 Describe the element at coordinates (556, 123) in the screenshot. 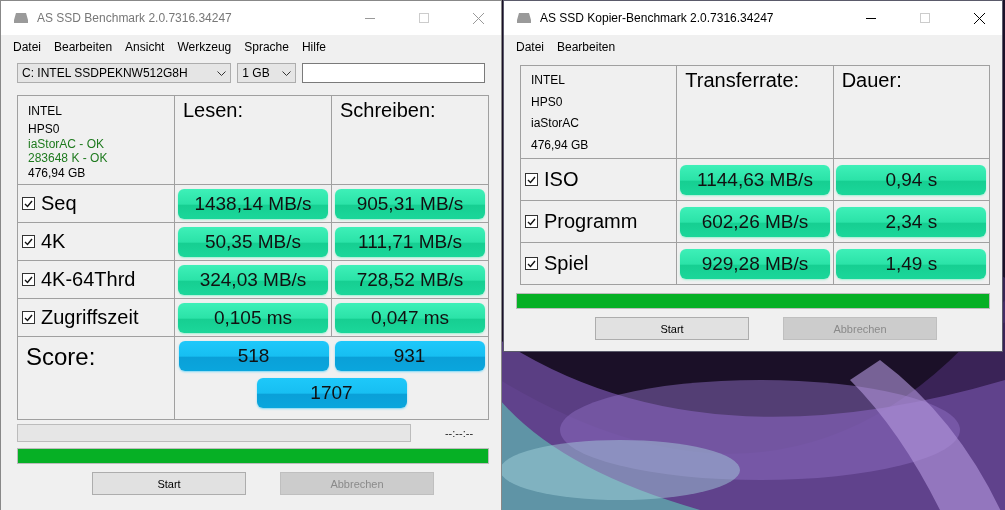

I see `drive-info-text: iaStorAC` at that location.